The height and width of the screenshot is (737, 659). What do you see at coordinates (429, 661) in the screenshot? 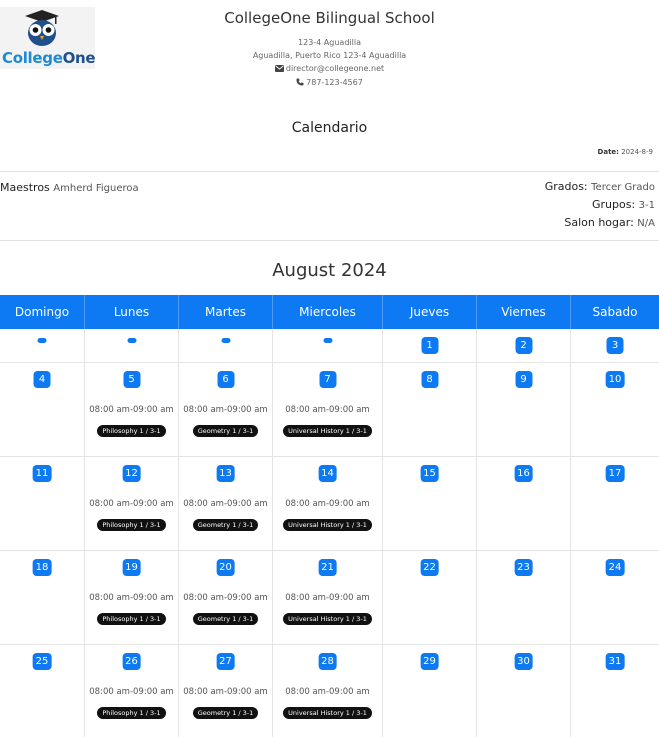
I see `day-number: 29` at bounding box center [429, 661].